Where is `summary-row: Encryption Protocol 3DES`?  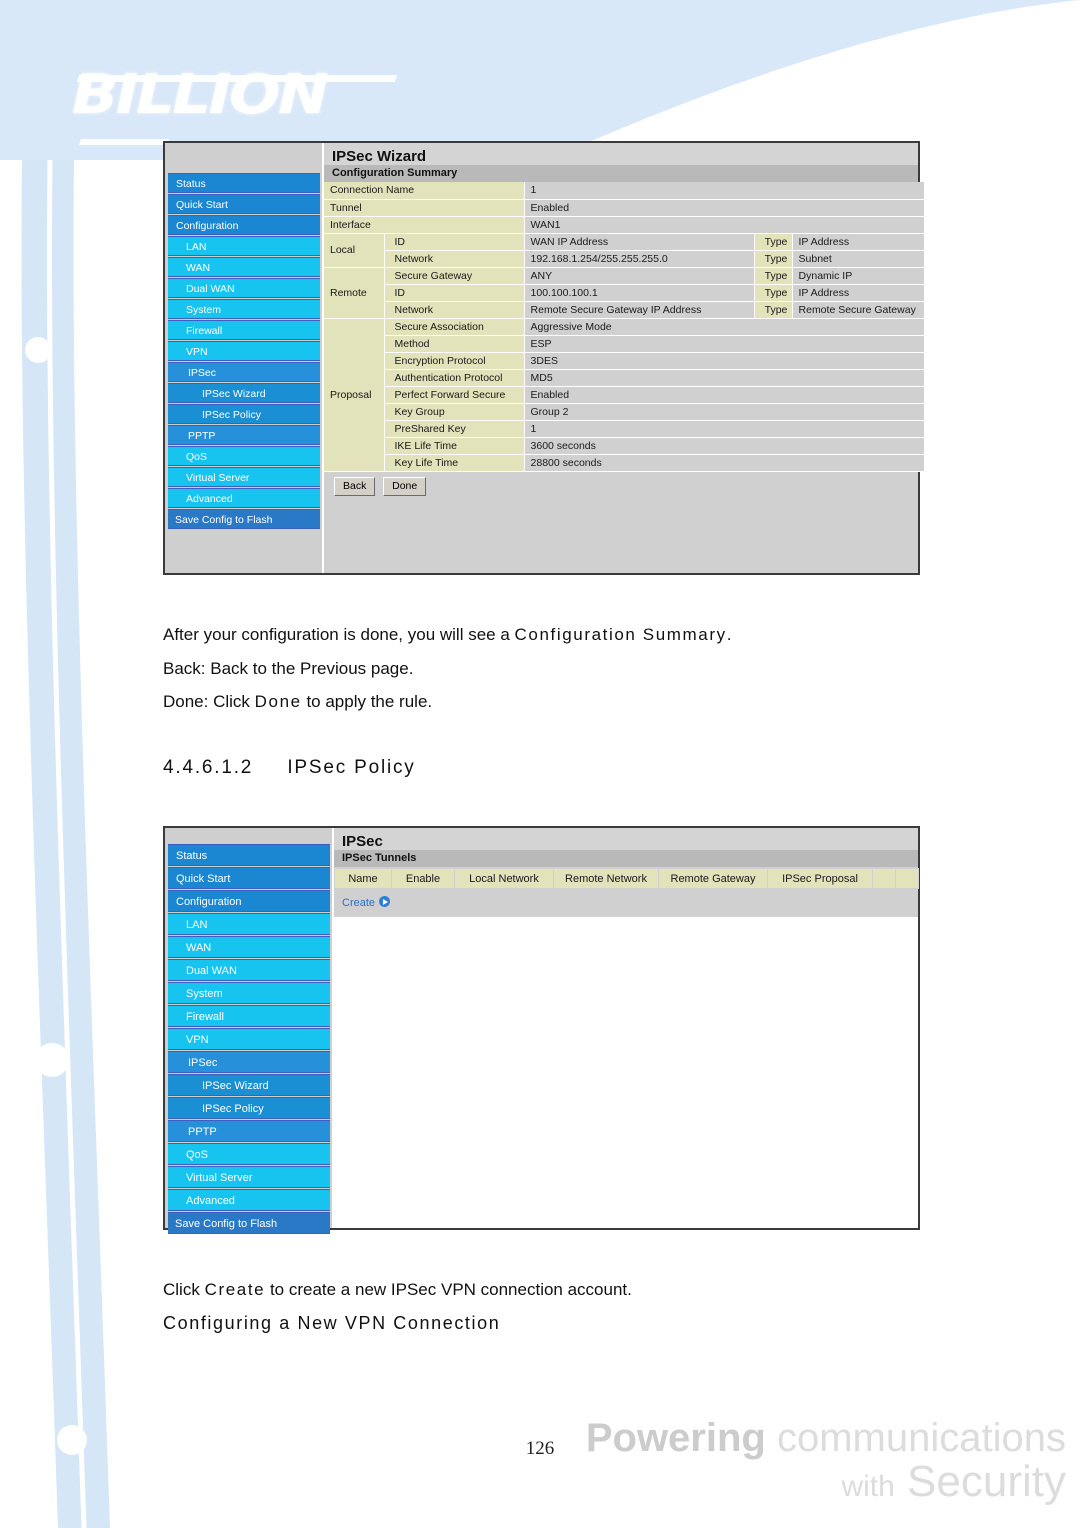 summary-row: Encryption Protocol 3DES is located at coordinates (624, 361).